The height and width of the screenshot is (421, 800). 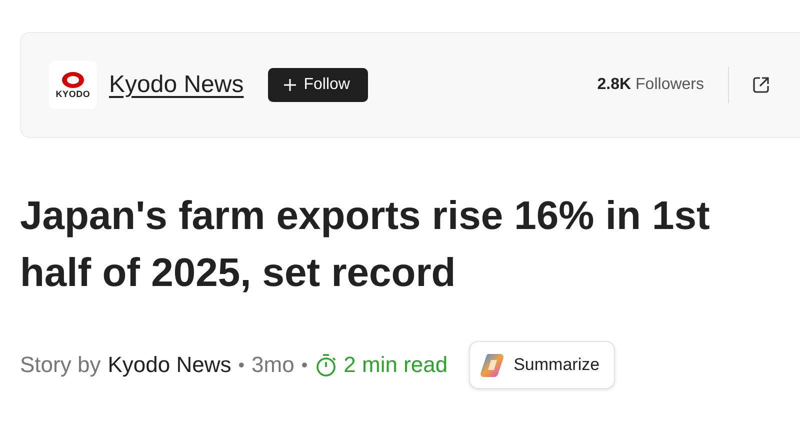 I want to click on summarize-button: Summarize, so click(x=541, y=365).